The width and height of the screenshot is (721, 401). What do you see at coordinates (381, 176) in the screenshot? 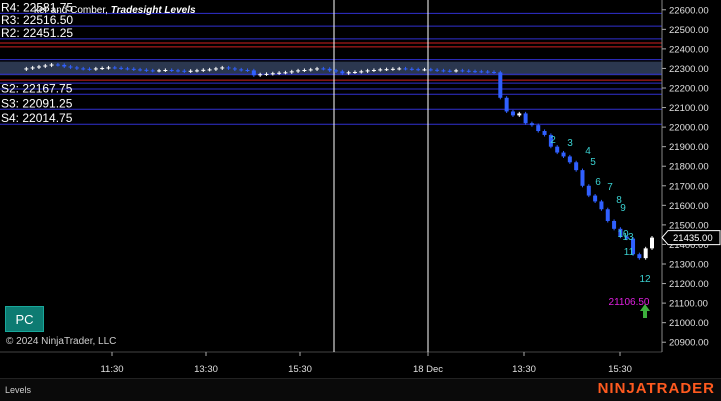
I see `session-break-lines` at bounding box center [381, 176].